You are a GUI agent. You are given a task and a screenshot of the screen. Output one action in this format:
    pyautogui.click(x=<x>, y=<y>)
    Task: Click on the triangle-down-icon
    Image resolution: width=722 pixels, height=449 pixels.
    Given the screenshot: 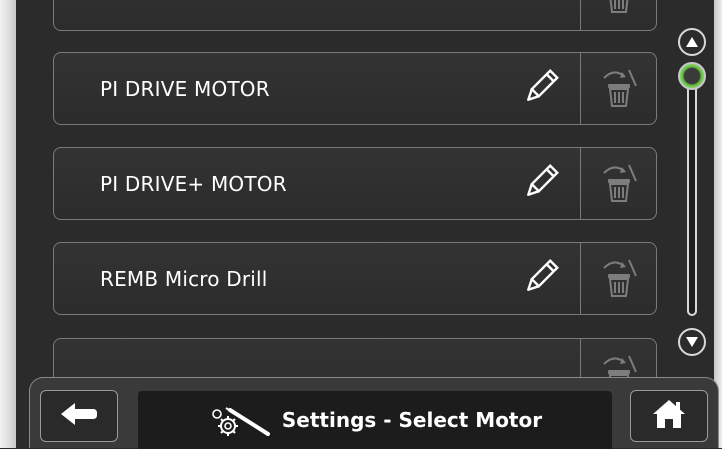 What is the action you would take?
    pyautogui.click(x=692, y=342)
    